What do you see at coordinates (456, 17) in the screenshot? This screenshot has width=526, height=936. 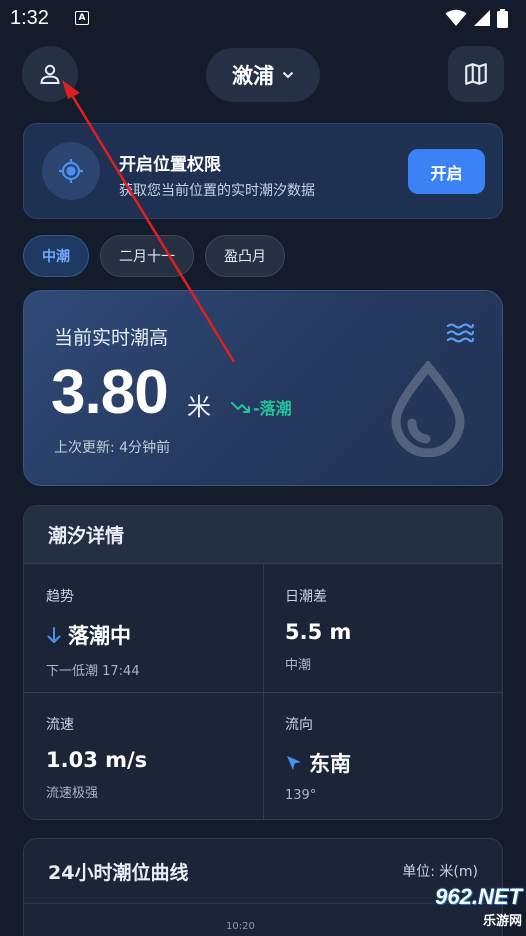 I see `wifi-icon` at bounding box center [456, 17].